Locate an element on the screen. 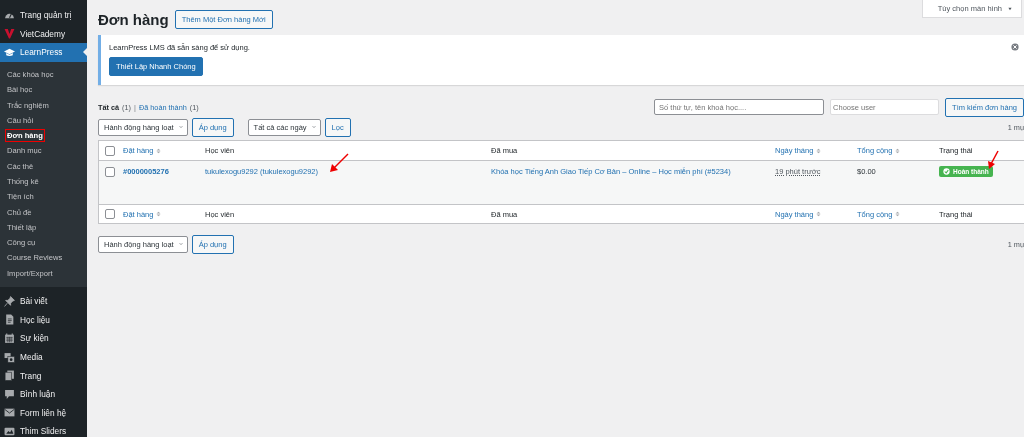 Image resolution: width=1024 pixels, height=437 pixels. speech-bubble-icon is located at coordinates (9, 394).